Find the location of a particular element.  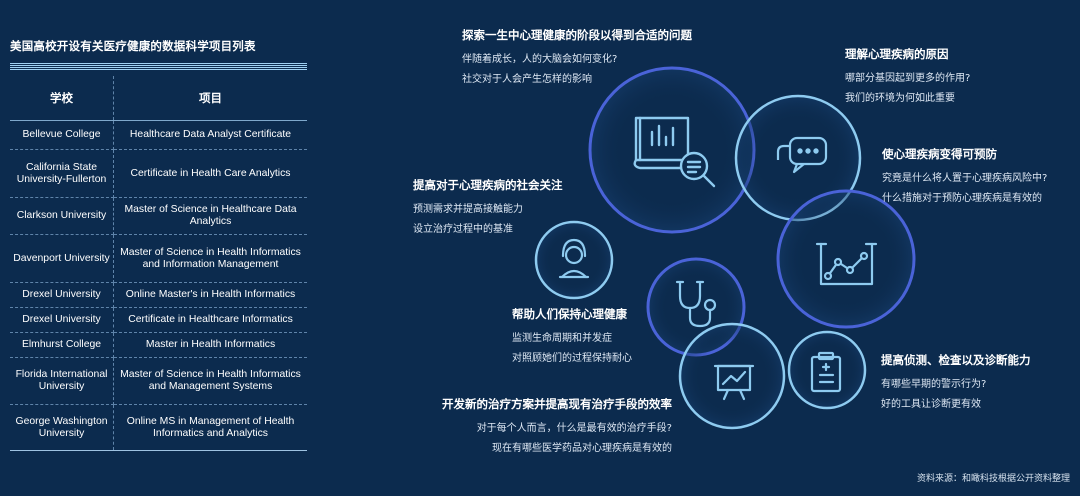

caption-line: 社交对于人会产生怎样的影响 is located at coordinates (527, 79).